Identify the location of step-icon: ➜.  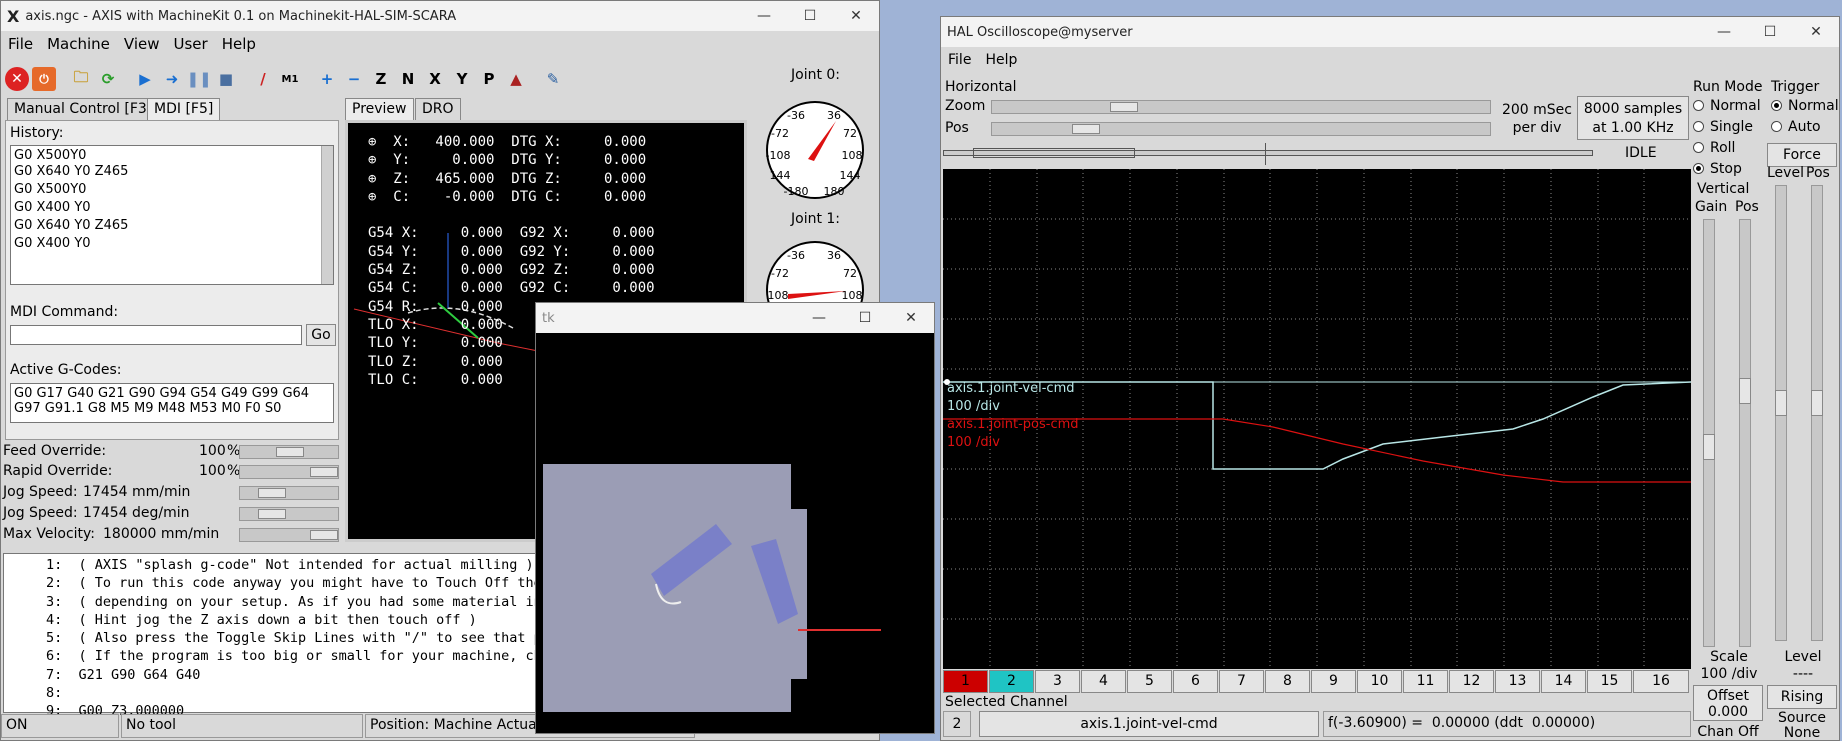
(172, 79).